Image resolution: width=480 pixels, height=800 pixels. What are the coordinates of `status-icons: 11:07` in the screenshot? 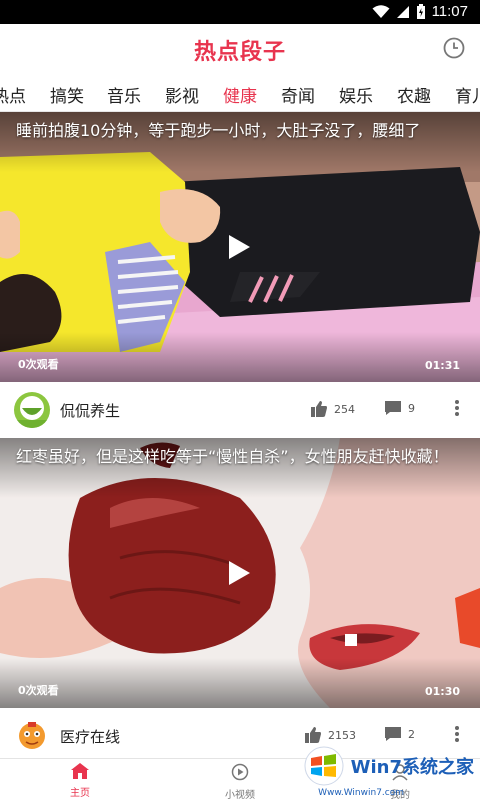 It's located at (420, 11).